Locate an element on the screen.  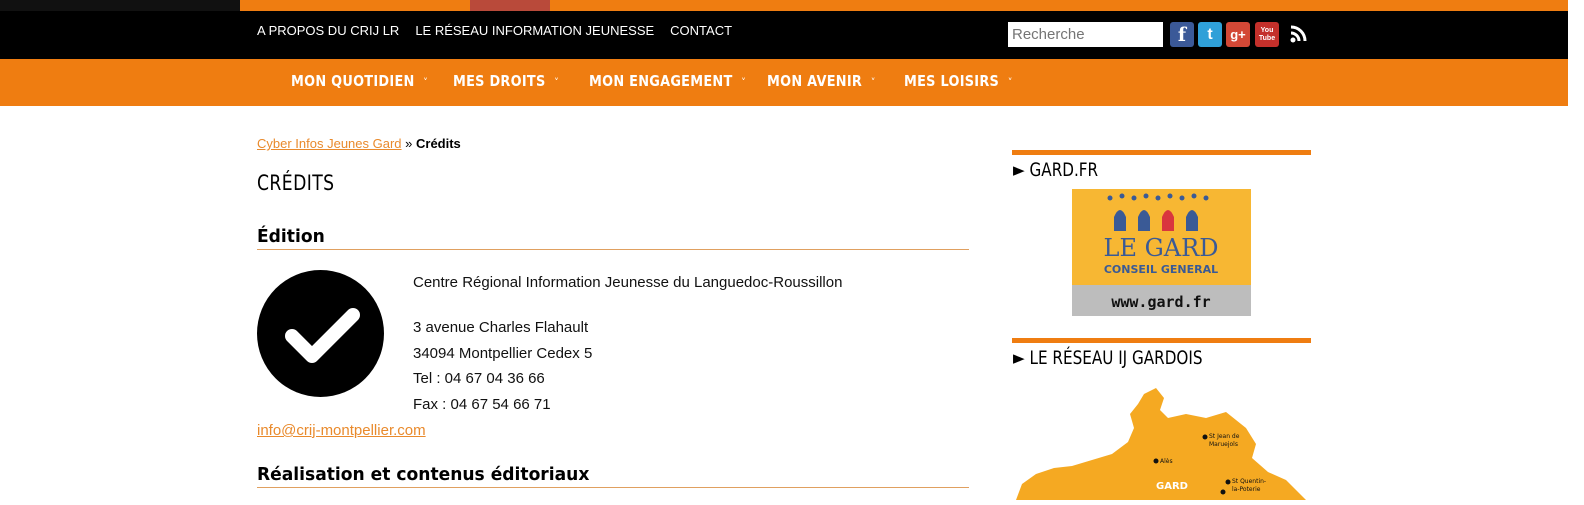
checkmark-icon is located at coordinates (320, 333).